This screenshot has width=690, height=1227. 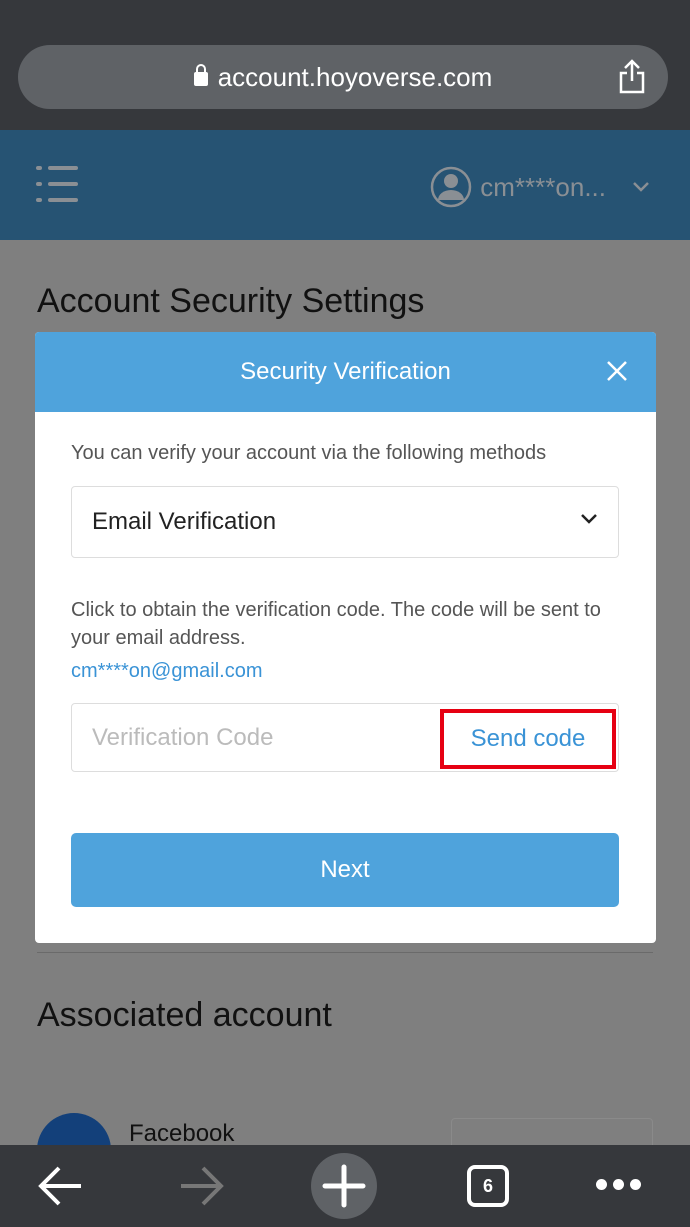 I want to click on menu-icon, so click(x=57, y=184).